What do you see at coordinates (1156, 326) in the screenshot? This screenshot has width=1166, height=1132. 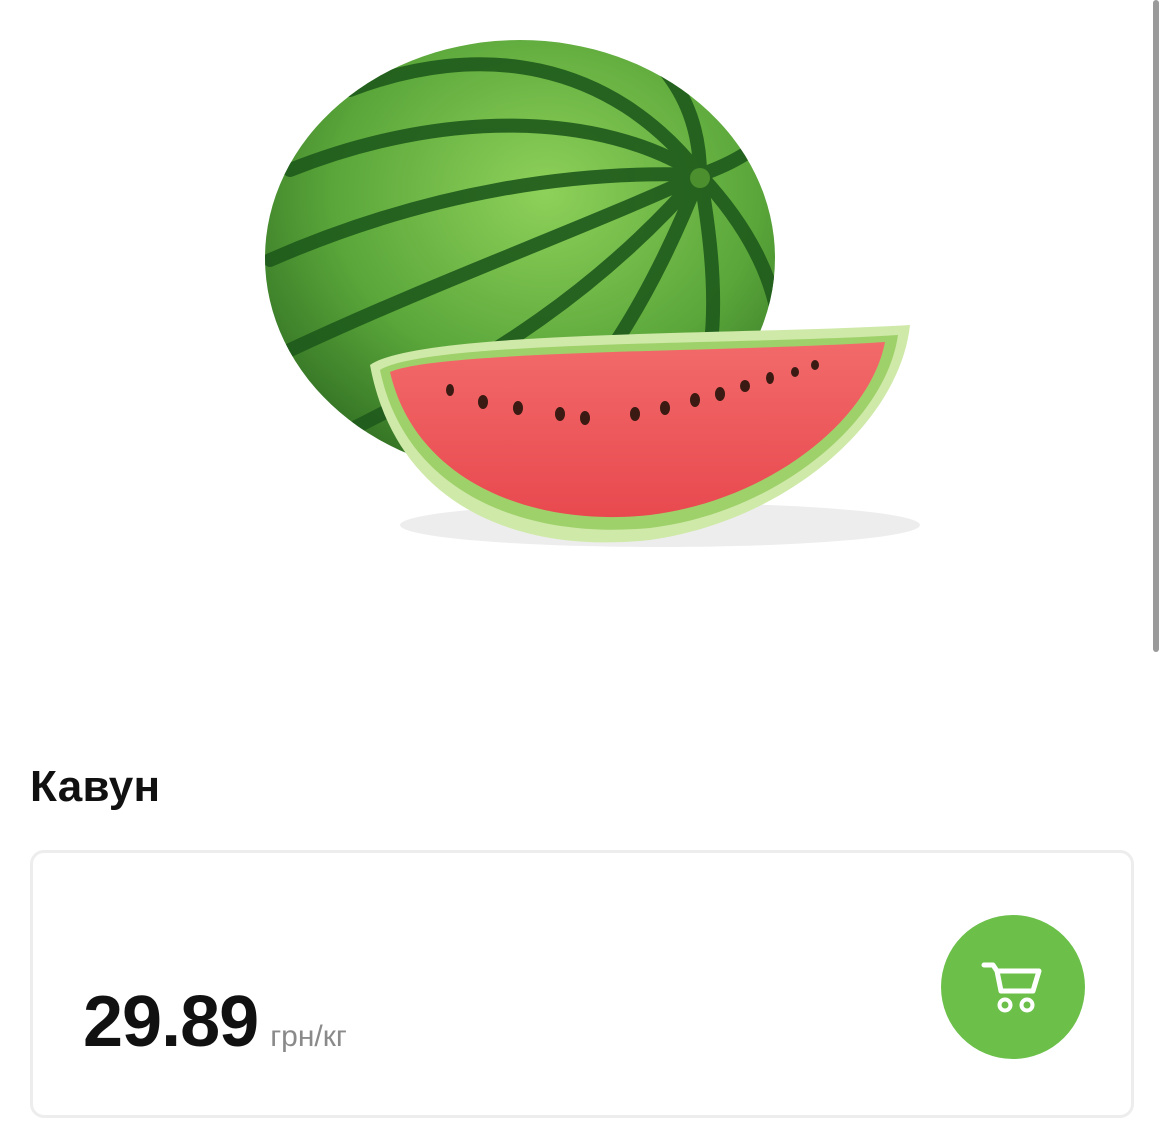 I see `scrollbar` at bounding box center [1156, 326].